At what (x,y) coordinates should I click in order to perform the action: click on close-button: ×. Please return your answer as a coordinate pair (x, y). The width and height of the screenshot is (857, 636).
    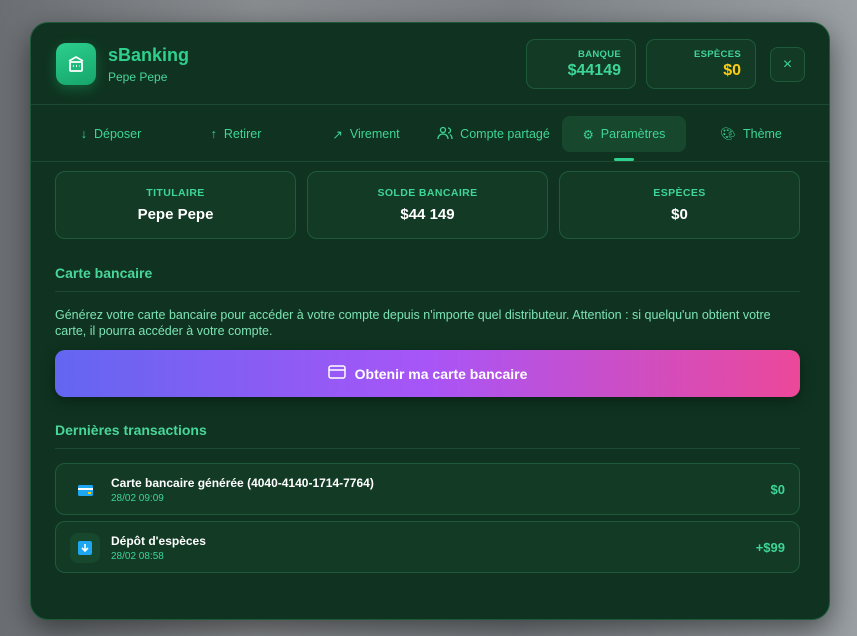
    Looking at the image, I should click on (787, 64).